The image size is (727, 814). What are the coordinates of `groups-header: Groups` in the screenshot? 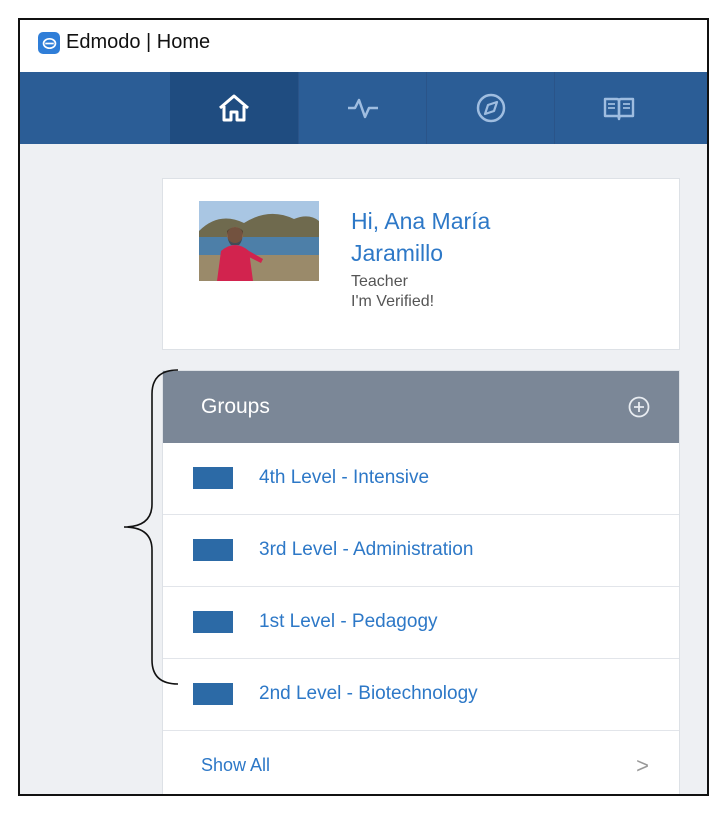 It's located at (421, 407).